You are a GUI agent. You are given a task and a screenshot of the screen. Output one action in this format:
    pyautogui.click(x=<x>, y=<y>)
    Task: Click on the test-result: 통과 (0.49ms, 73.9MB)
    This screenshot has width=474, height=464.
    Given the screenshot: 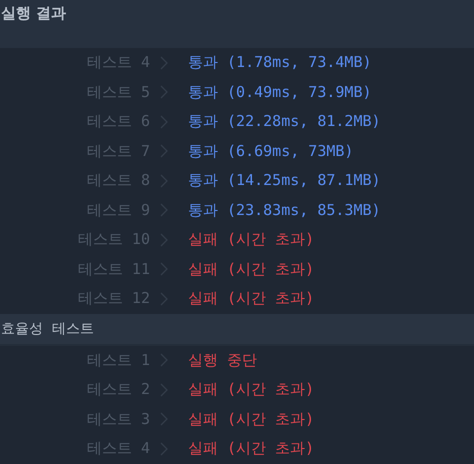 What is the action you would take?
    pyautogui.click(x=280, y=92)
    